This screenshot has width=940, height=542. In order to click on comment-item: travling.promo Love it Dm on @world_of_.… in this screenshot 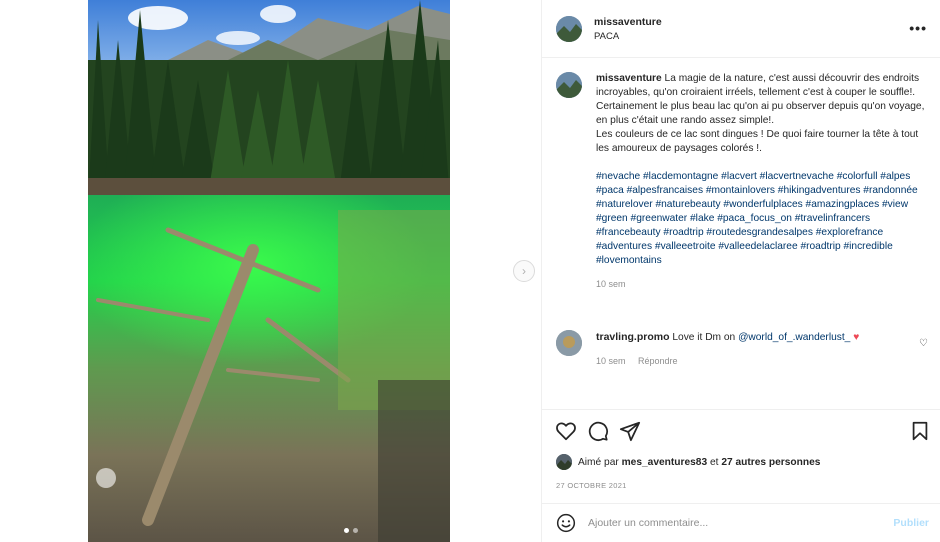, I will do `click(746, 349)`.